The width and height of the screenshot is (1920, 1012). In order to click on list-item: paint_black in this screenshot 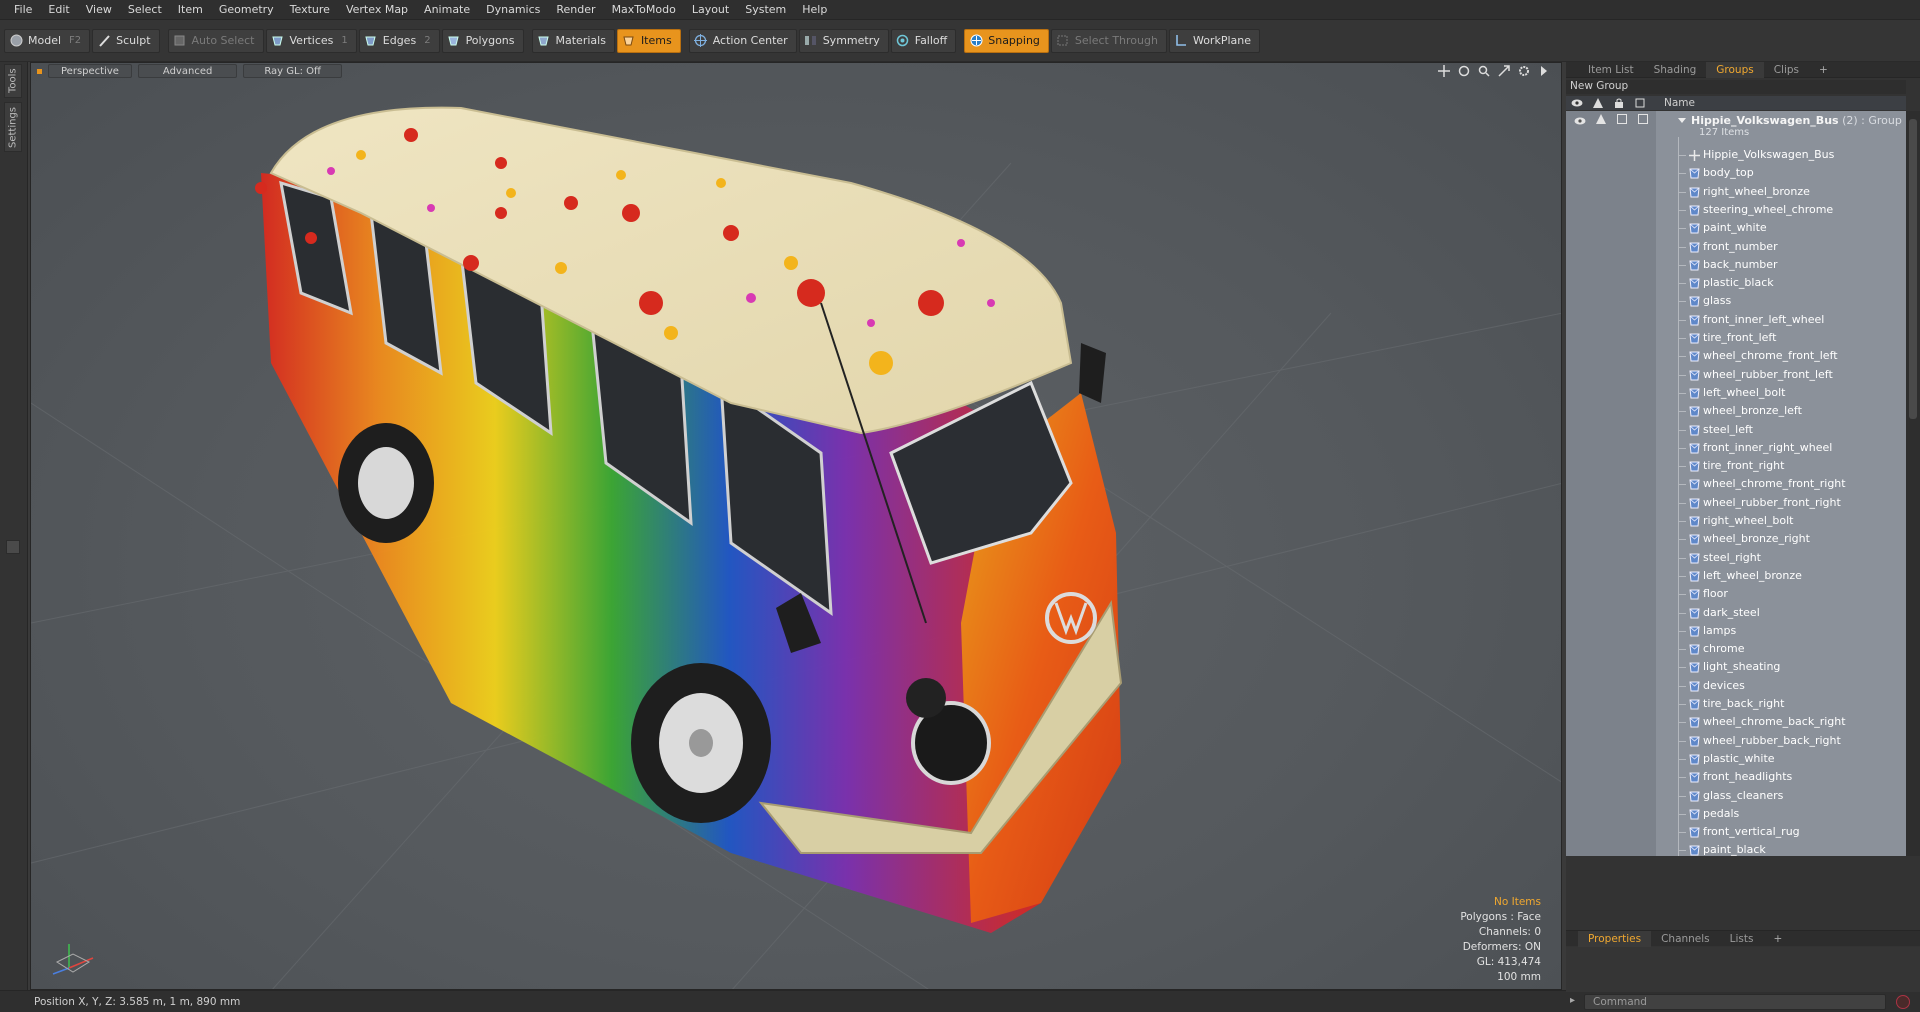, I will do `click(1736, 848)`.